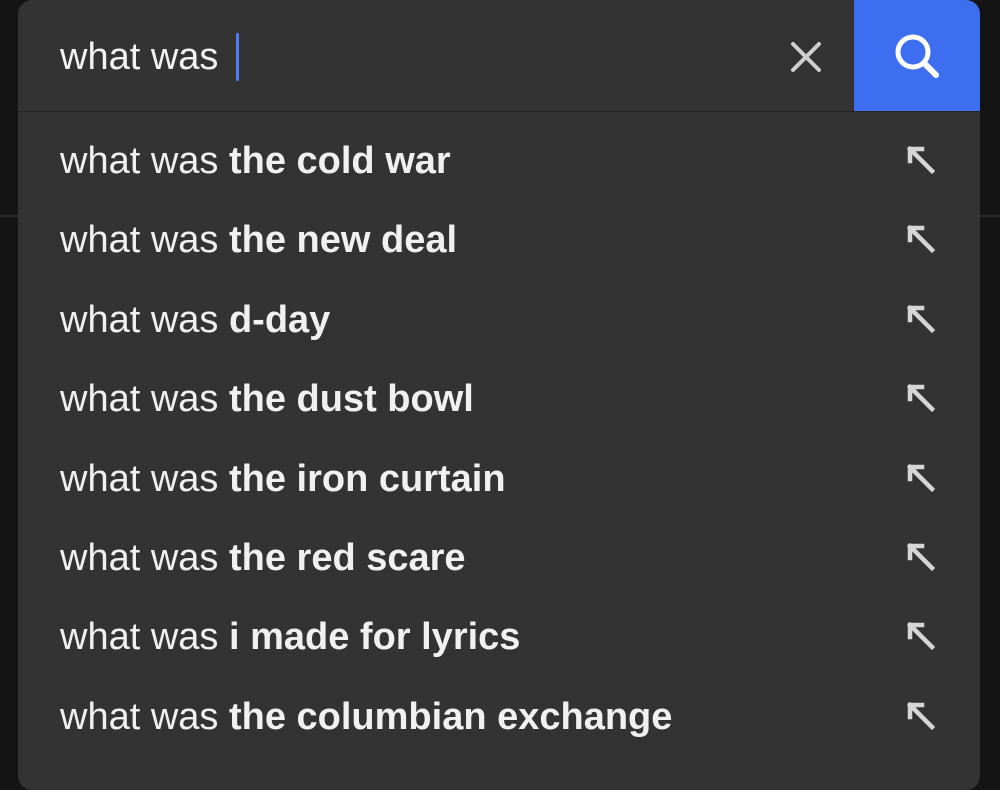 Image resolution: width=1000 pixels, height=790 pixels. Describe the element at coordinates (339, 161) in the screenshot. I see `suggestion-completion: the cold war` at that location.